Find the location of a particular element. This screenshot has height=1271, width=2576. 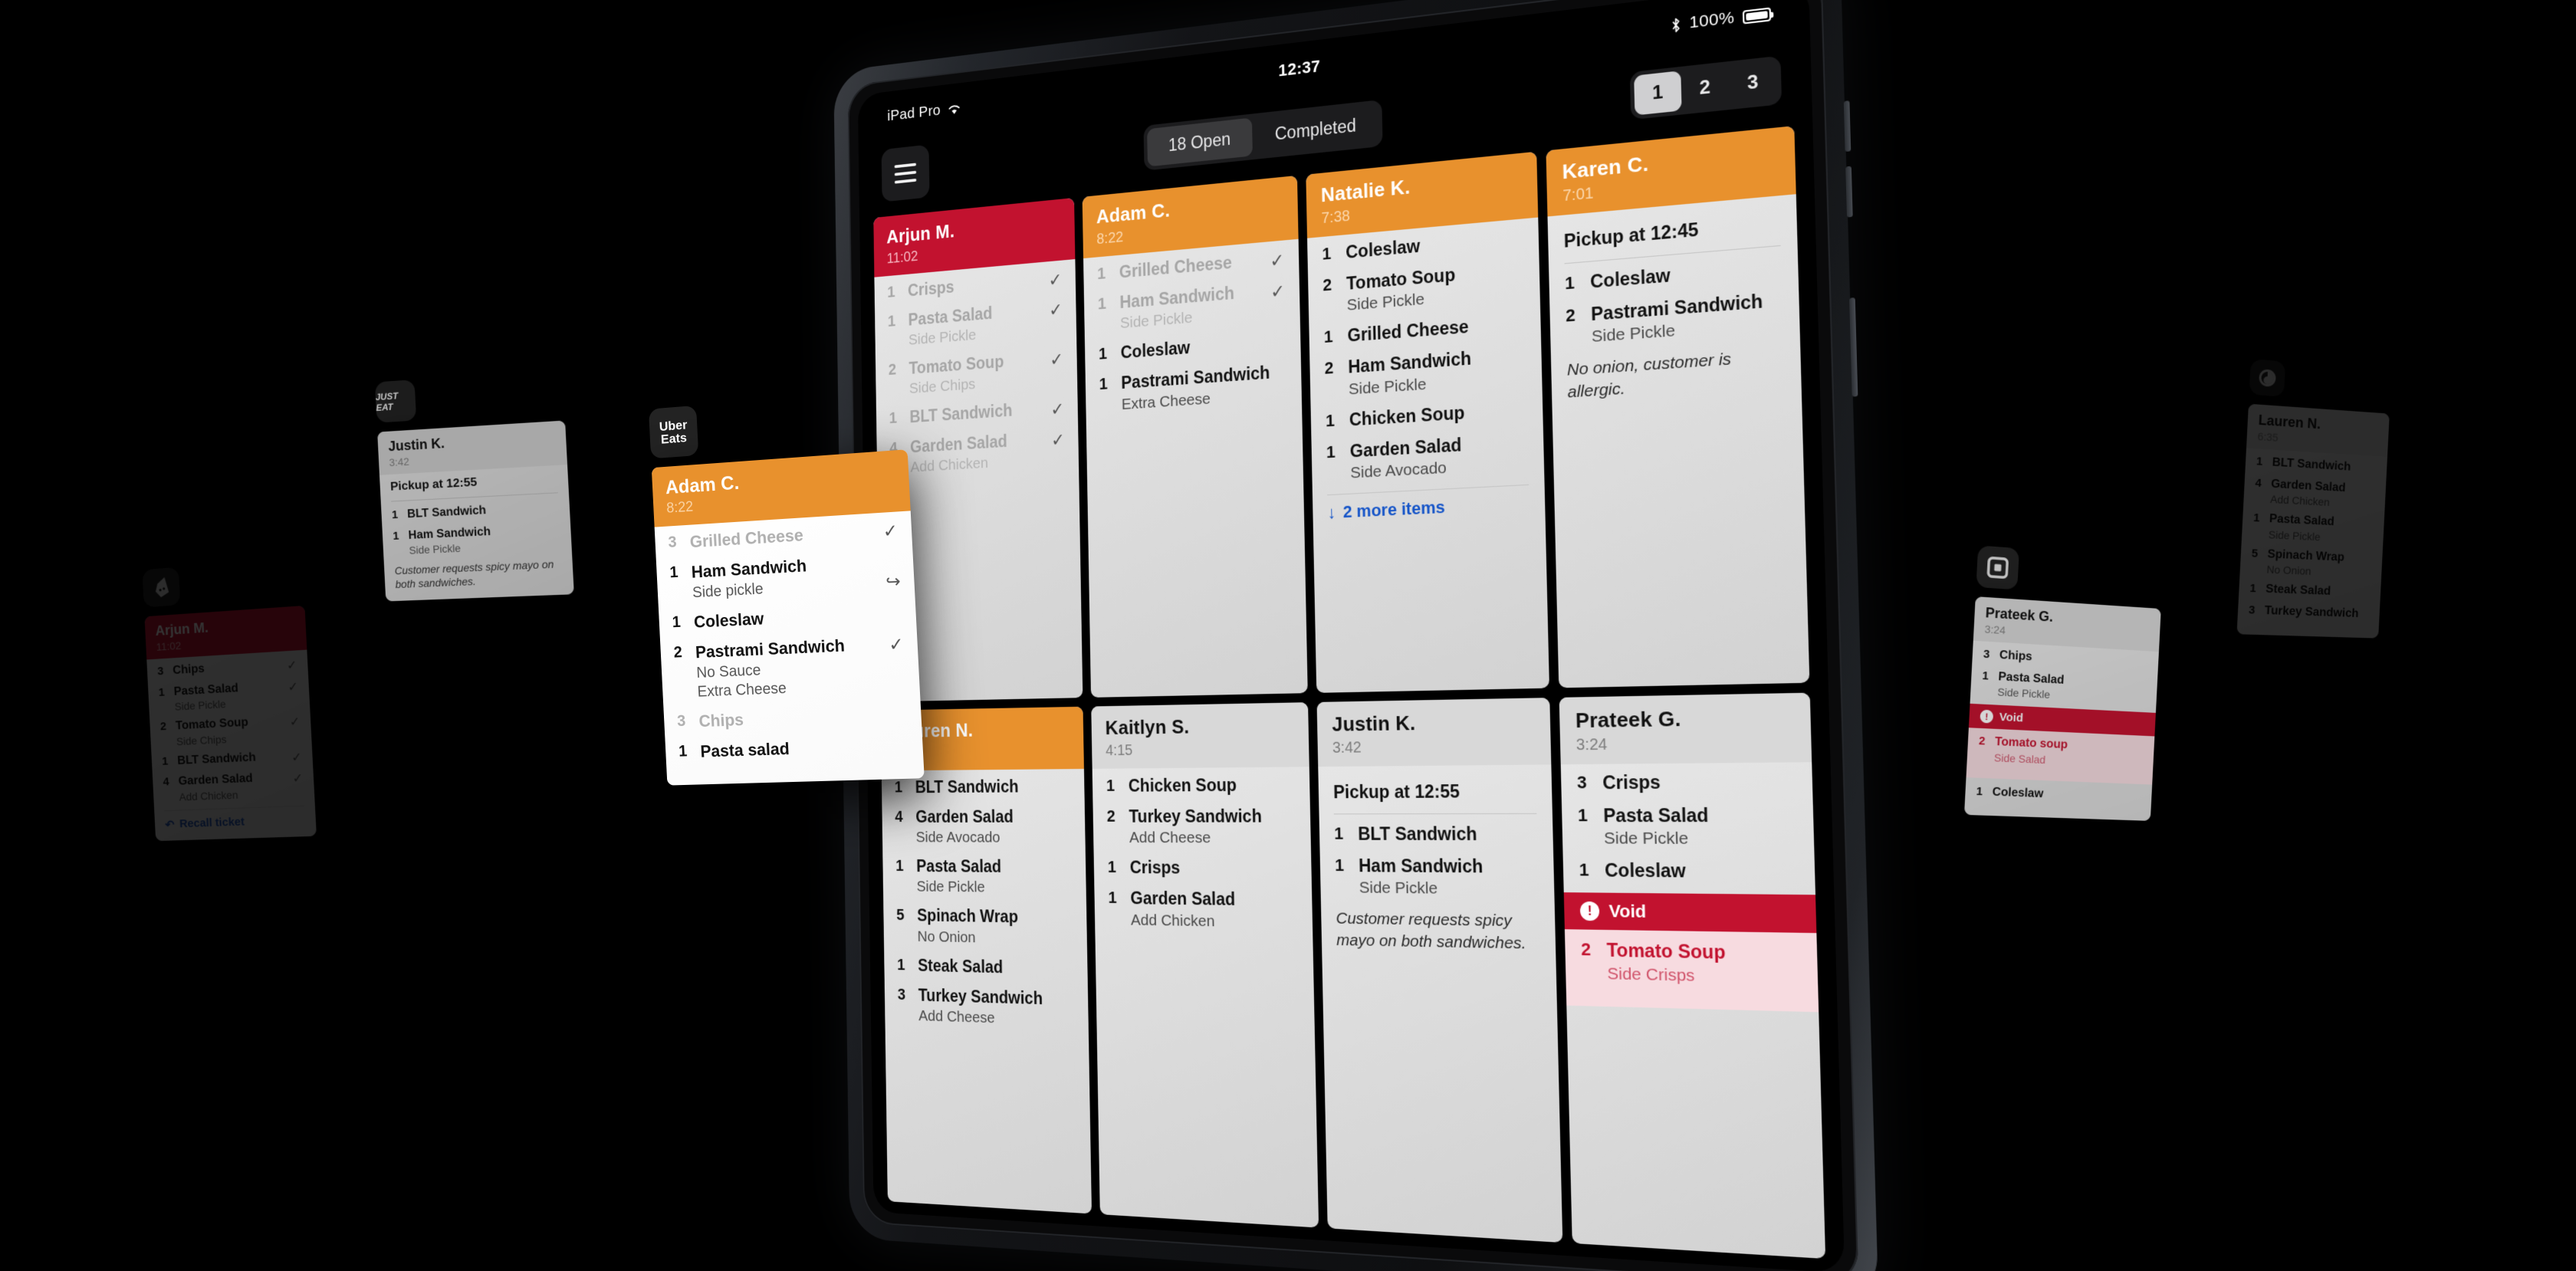

ticket-line-item: 2 Ham Sandwich Side Pickle is located at coordinates (1425, 372).